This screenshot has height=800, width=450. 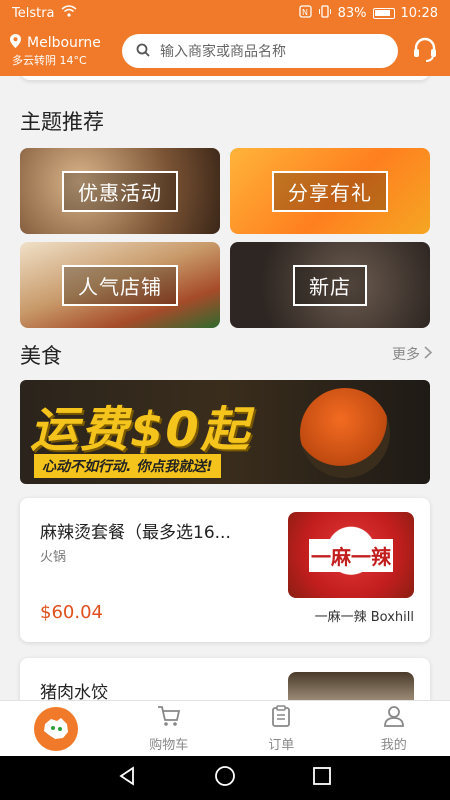 What do you see at coordinates (62, 122) in the screenshot?
I see `theme-section-title: 主题推荐` at bounding box center [62, 122].